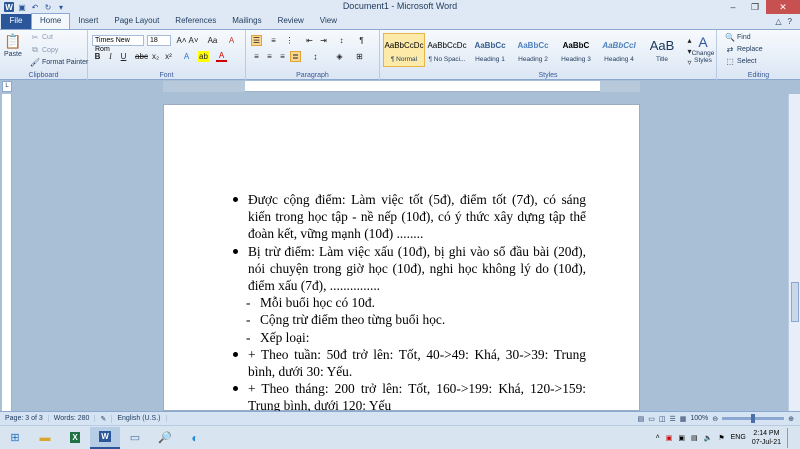 This screenshot has width=800, height=449. Describe the element at coordinates (61, 7) in the screenshot. I see `customize-qat-icon: ▾` at that location.